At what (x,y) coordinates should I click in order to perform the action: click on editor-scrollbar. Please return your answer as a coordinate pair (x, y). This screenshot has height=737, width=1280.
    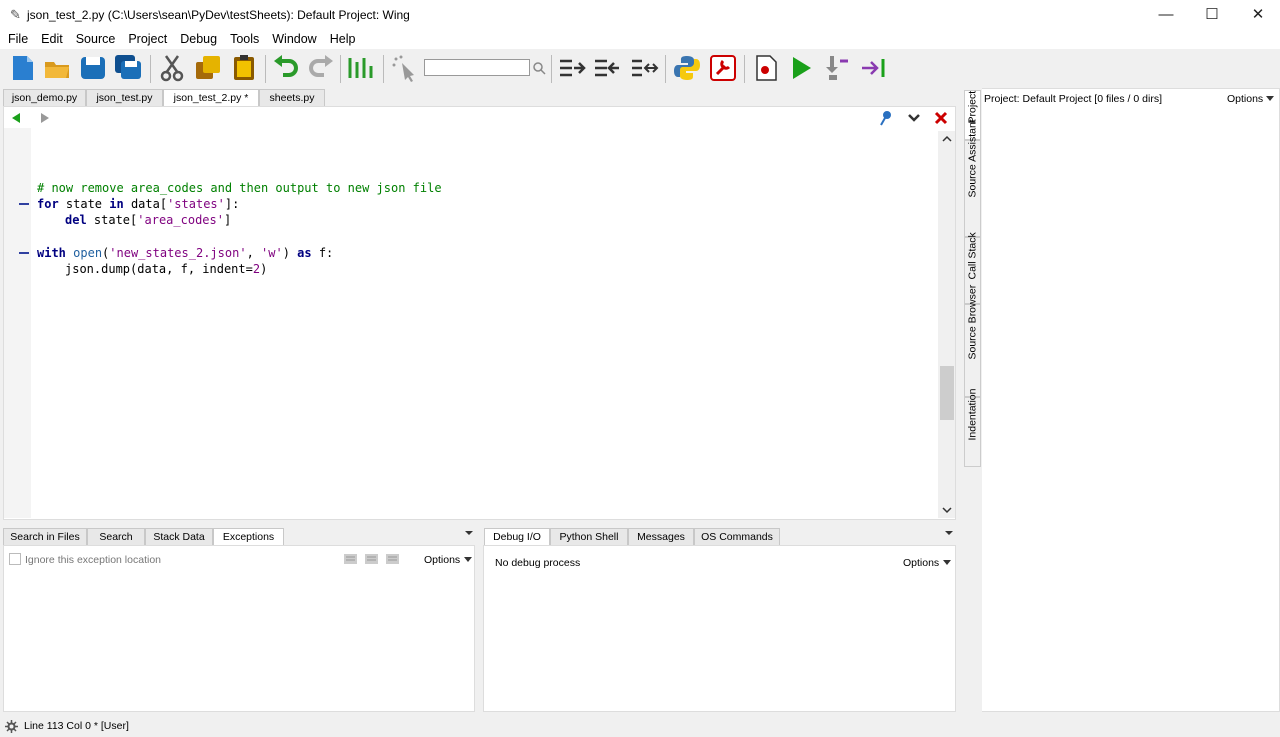
    Looking at the image, I should click on (946, 324).